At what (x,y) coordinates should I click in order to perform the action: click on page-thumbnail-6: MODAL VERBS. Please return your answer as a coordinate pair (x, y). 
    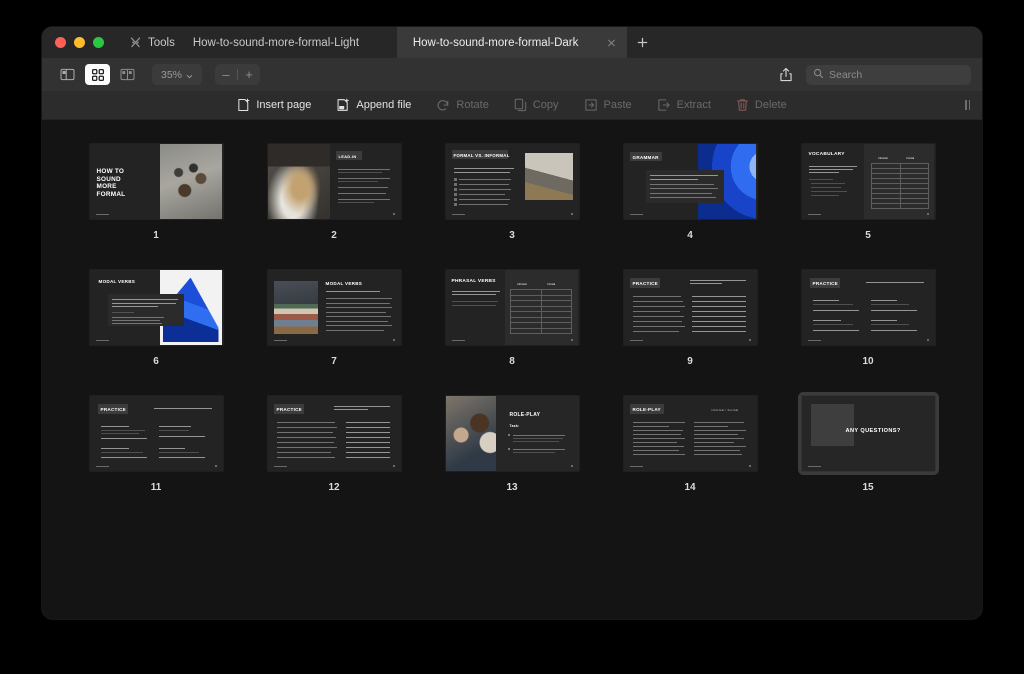
    Looking at the image, I should click on (156, 307).